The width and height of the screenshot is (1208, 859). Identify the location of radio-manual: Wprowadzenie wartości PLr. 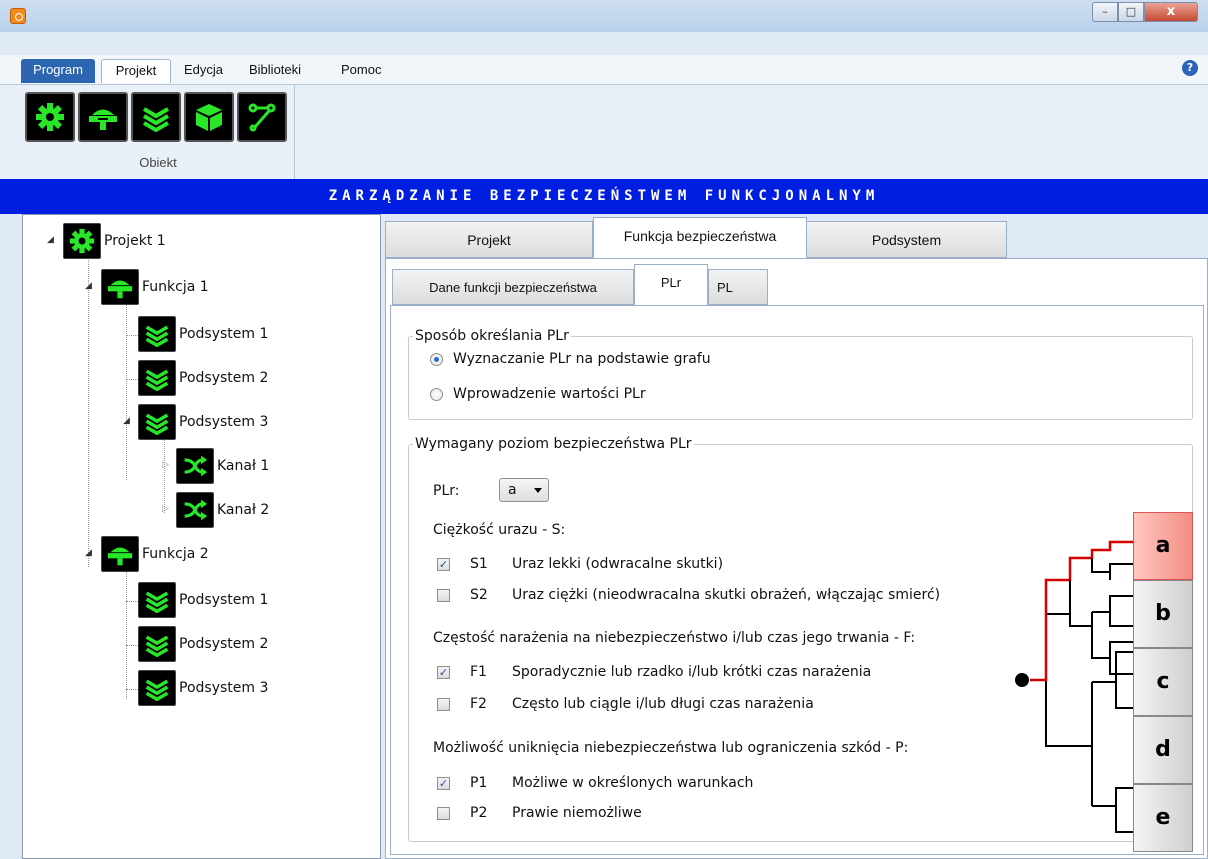
(538, 394).